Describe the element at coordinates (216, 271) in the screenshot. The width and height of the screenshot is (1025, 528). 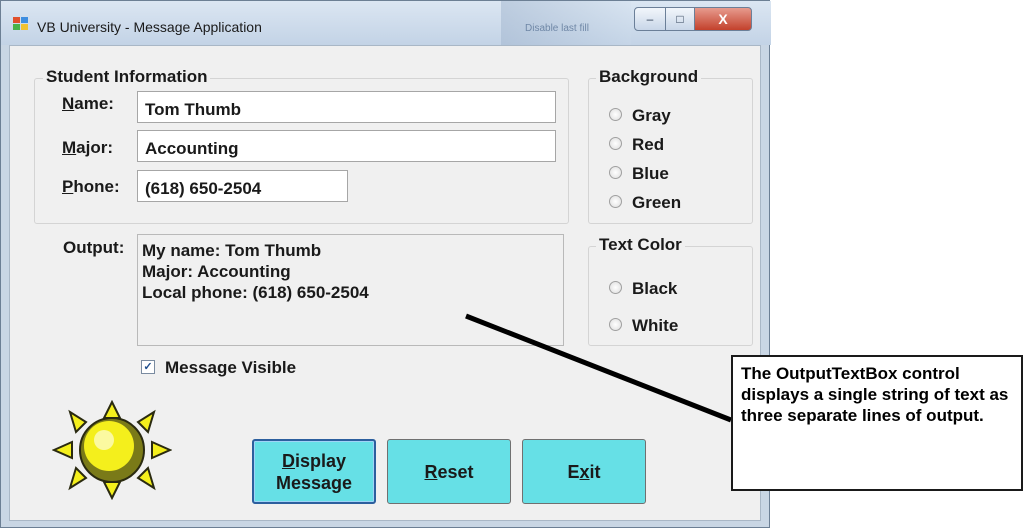
I see `output-line-2: Major: Accounting` at that location.